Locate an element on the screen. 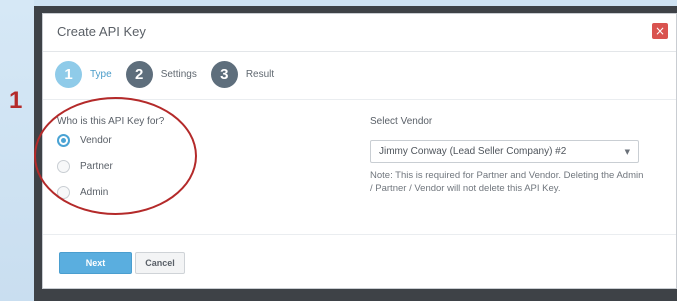  wizard-steps: 1 Type 2 Settings 3 Result is located at coordinates (171, 74).